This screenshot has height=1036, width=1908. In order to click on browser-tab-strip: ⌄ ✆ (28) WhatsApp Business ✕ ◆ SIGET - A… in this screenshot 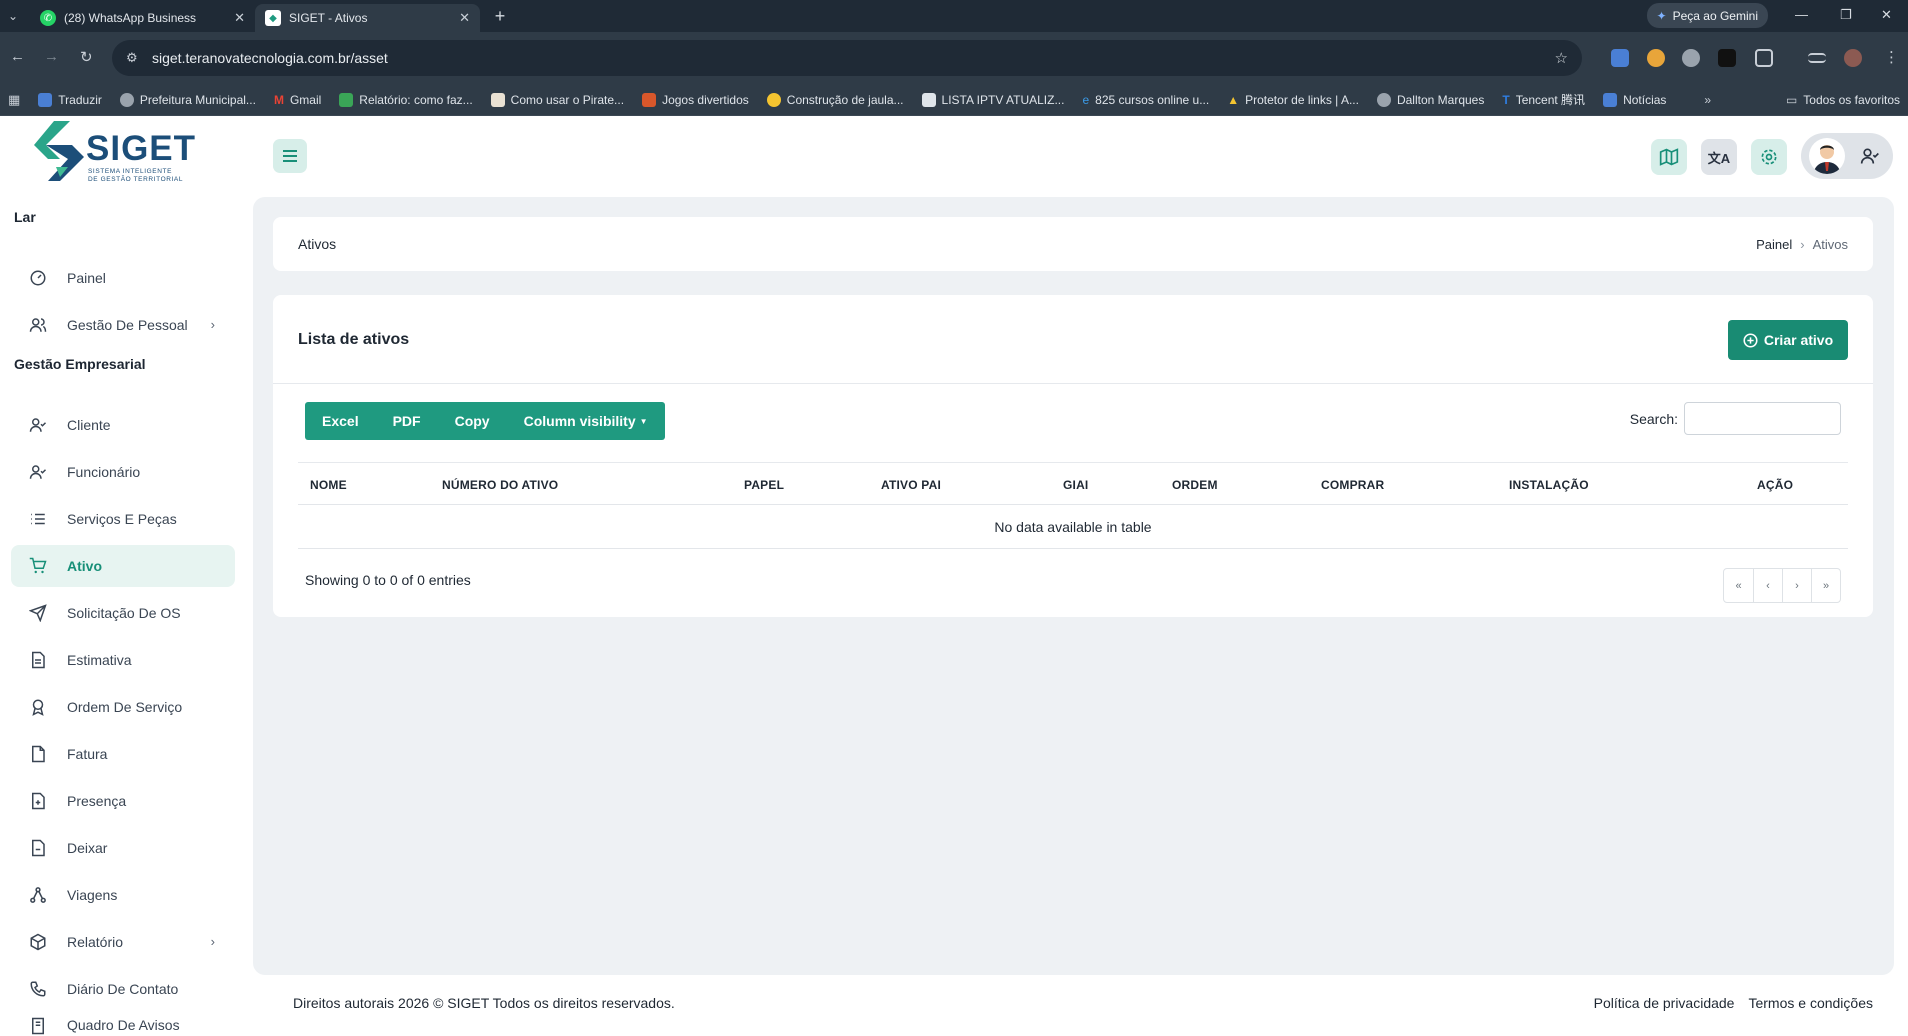, I will do `click(954, 16)`.